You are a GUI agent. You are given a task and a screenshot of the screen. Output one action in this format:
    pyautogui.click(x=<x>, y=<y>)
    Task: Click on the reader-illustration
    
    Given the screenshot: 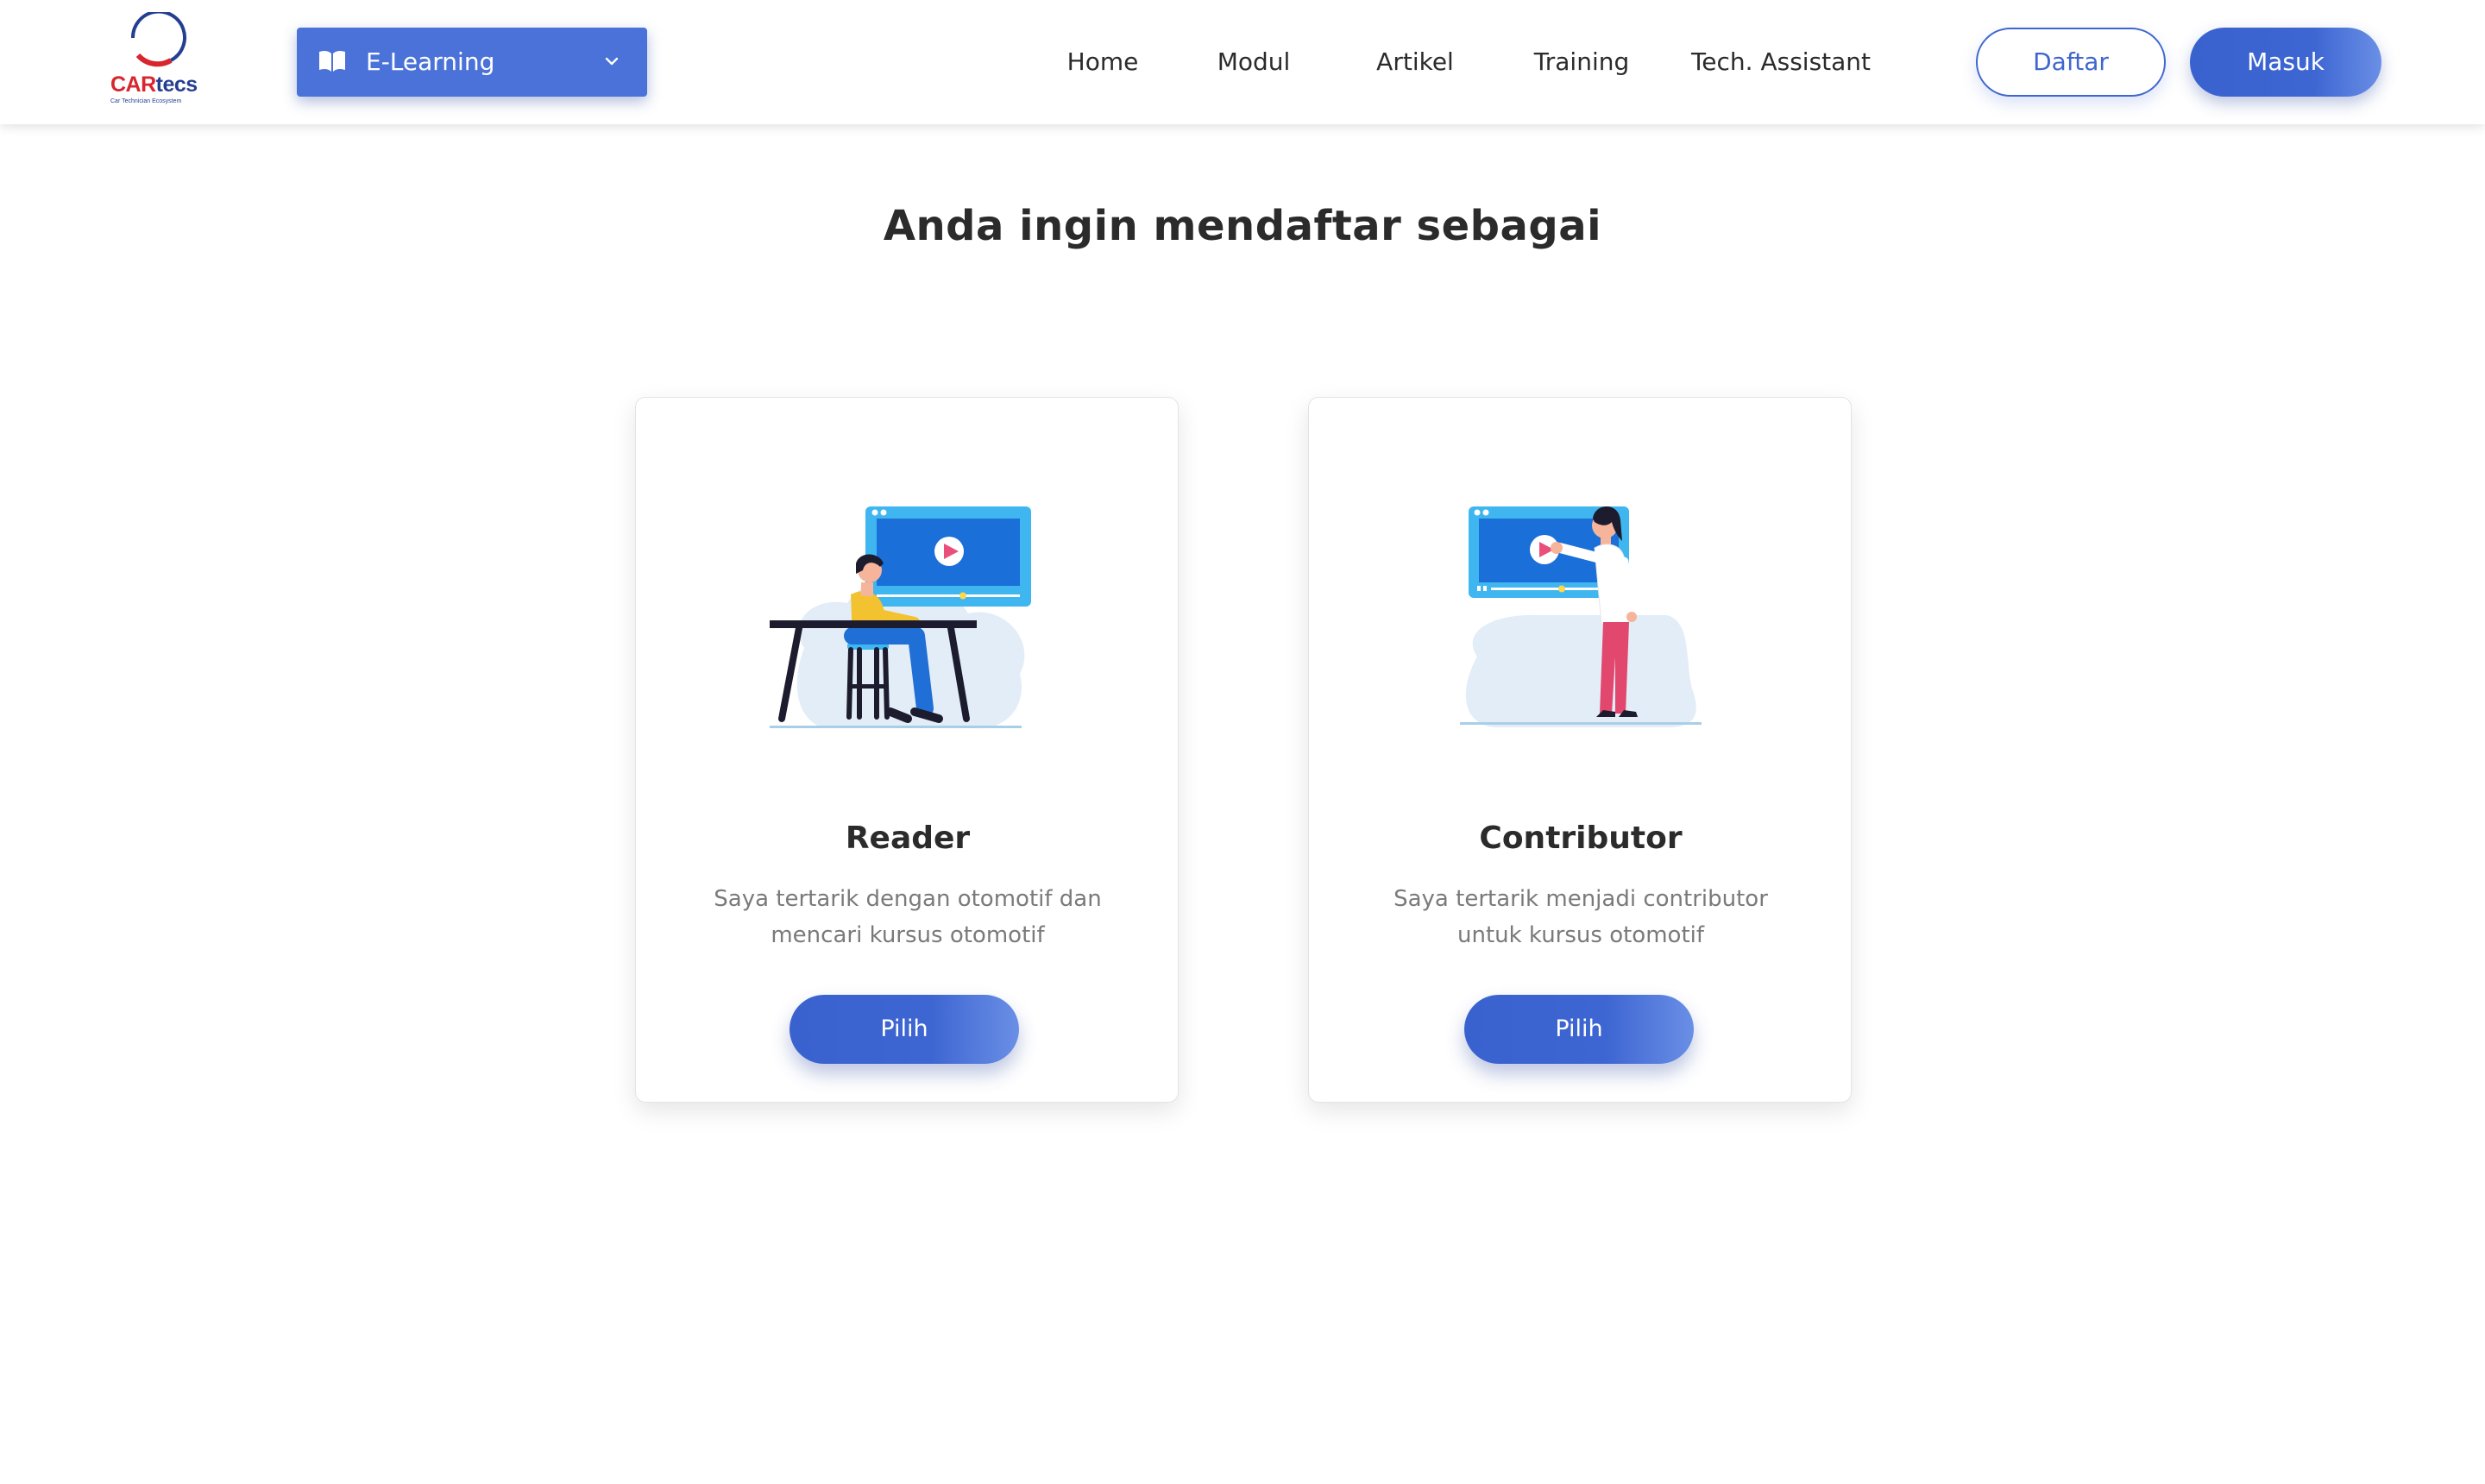 What is the action you would take?
    pyautogui.click(x=908, y=630)
    